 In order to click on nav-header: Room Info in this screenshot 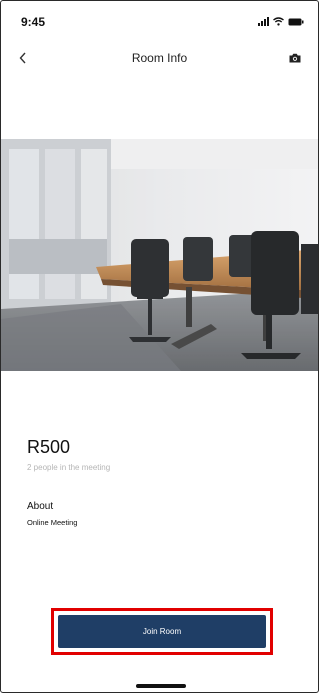, I will do `click(159, 59)`.